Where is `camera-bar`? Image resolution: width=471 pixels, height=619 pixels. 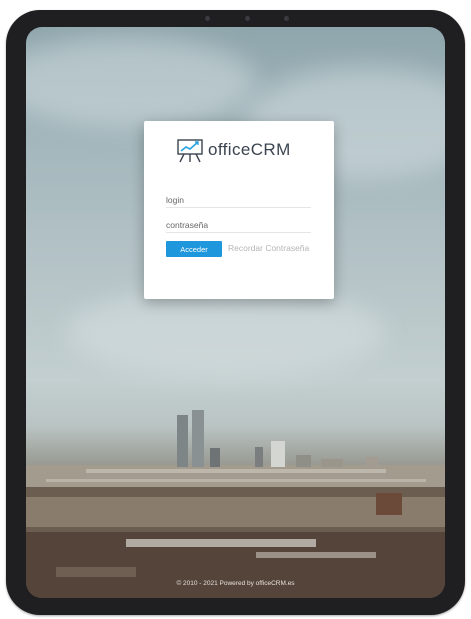 camera-bar is located at coordinates (247, 18).